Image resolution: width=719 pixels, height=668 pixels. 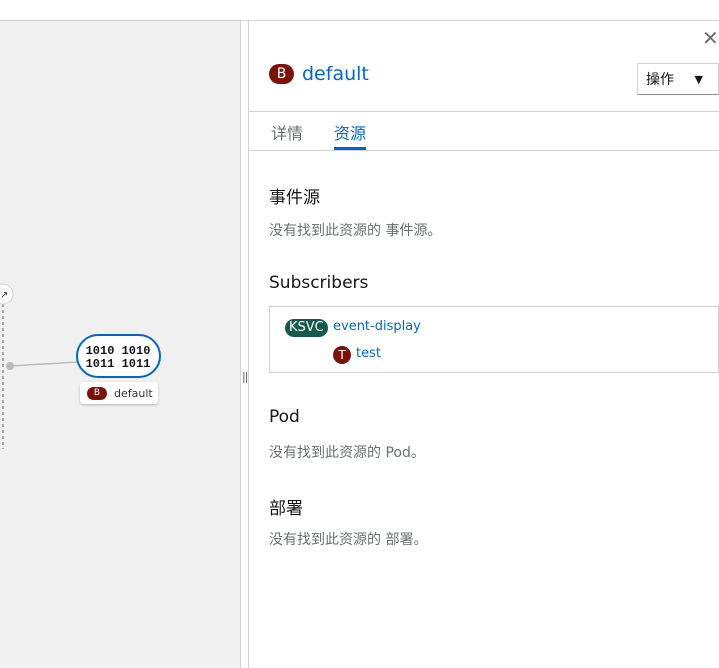 I want to click on subscriber-service-link: event-display, so click(x=377, y=326).